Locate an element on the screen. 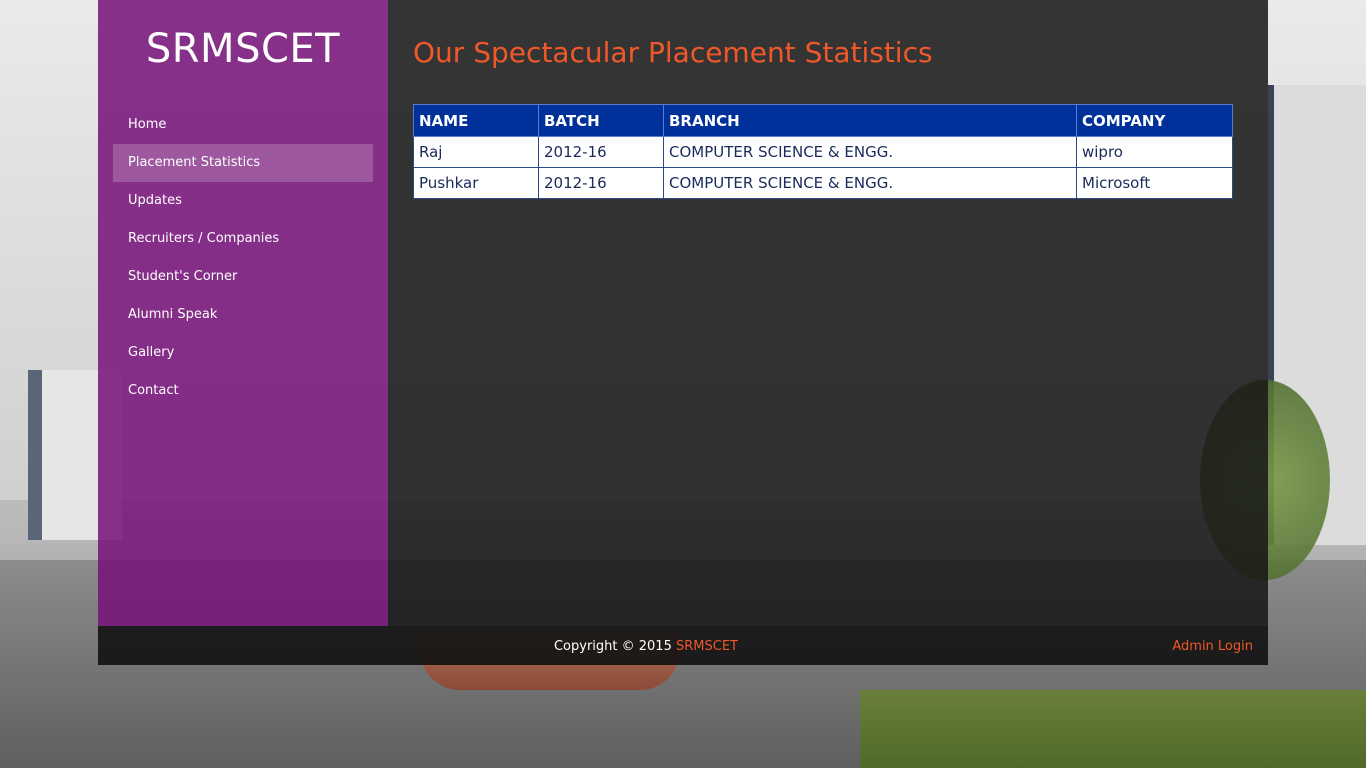 The image size is (1366, 768). column-header-batch: BATCH is located at coordinates (601, 120).